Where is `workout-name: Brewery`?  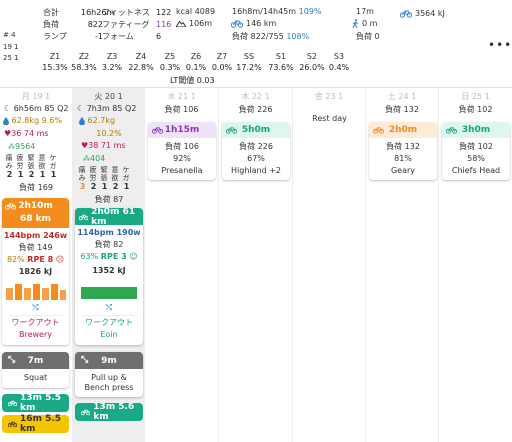 workout-name: Brewery is located at coordinates (35, 334).